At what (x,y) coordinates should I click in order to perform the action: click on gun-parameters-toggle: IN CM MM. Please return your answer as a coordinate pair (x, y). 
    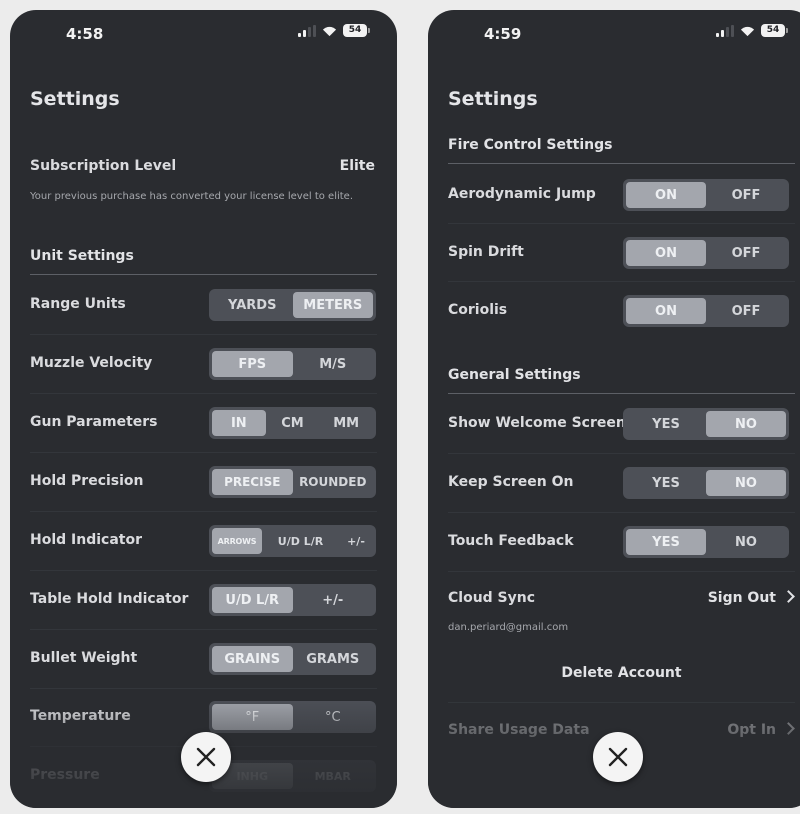
    Looking at the image, I should click on (292, 423).